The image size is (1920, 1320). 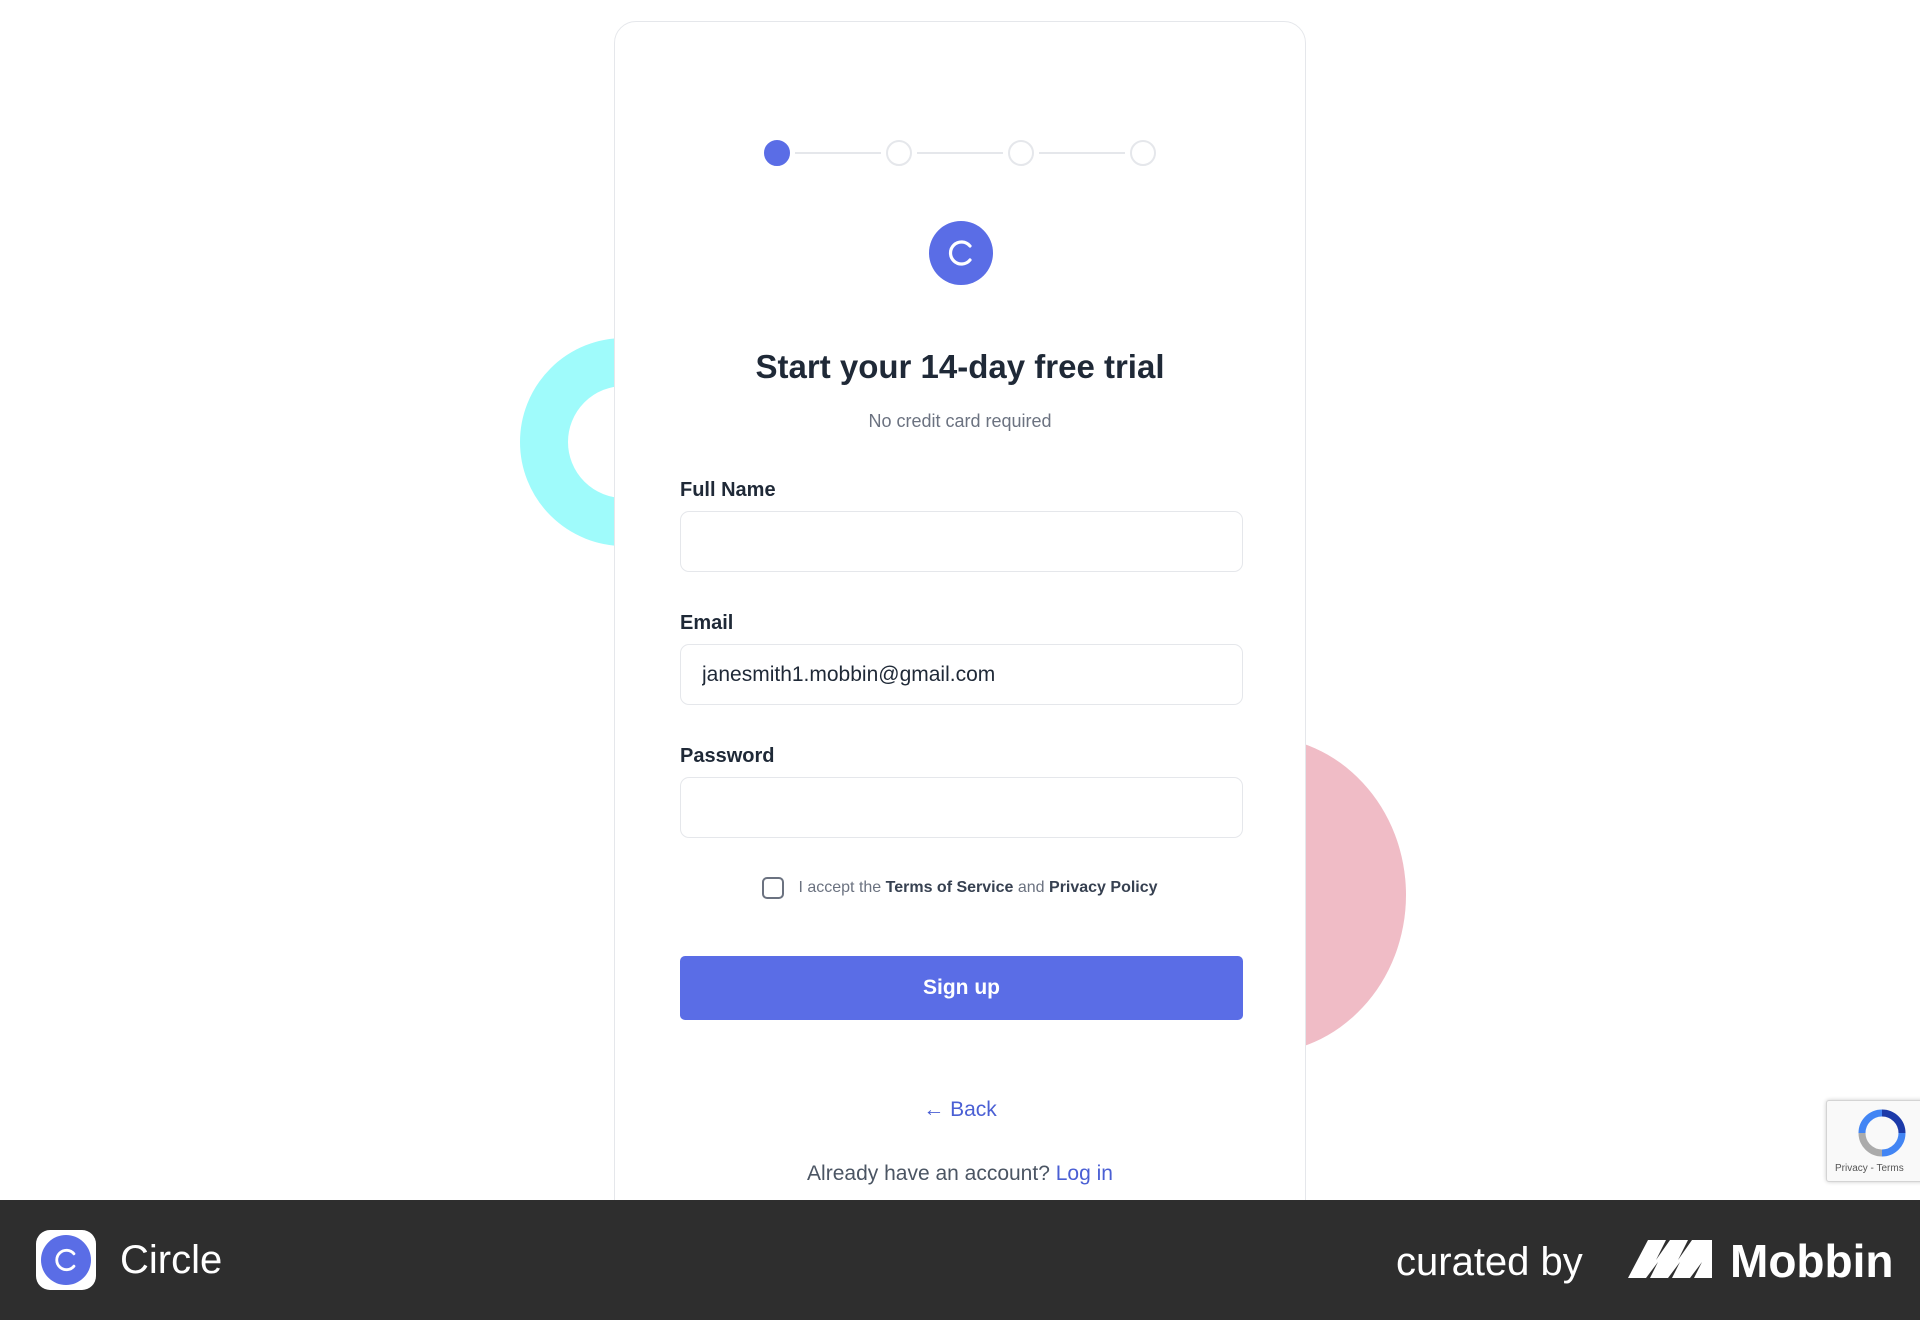 What do you see at coordinates (960, 366) in the screenshot?
I see `page-title: Start your 14-day free trial` at bounding box center [960, 366].